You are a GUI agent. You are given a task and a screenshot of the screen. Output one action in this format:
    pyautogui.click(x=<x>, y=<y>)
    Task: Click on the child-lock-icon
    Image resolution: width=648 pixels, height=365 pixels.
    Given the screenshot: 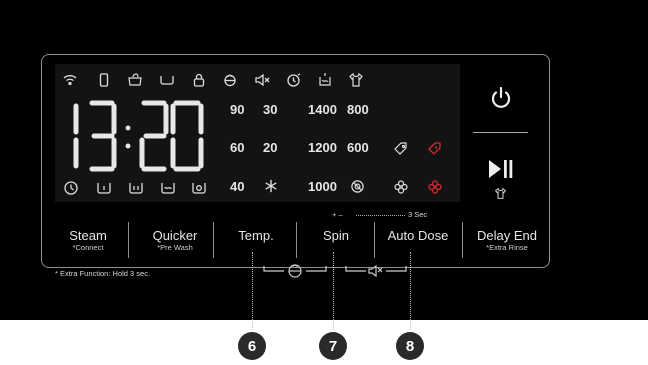 What is the action you would take?
    pyautogui.click(x=230, y=80)
    